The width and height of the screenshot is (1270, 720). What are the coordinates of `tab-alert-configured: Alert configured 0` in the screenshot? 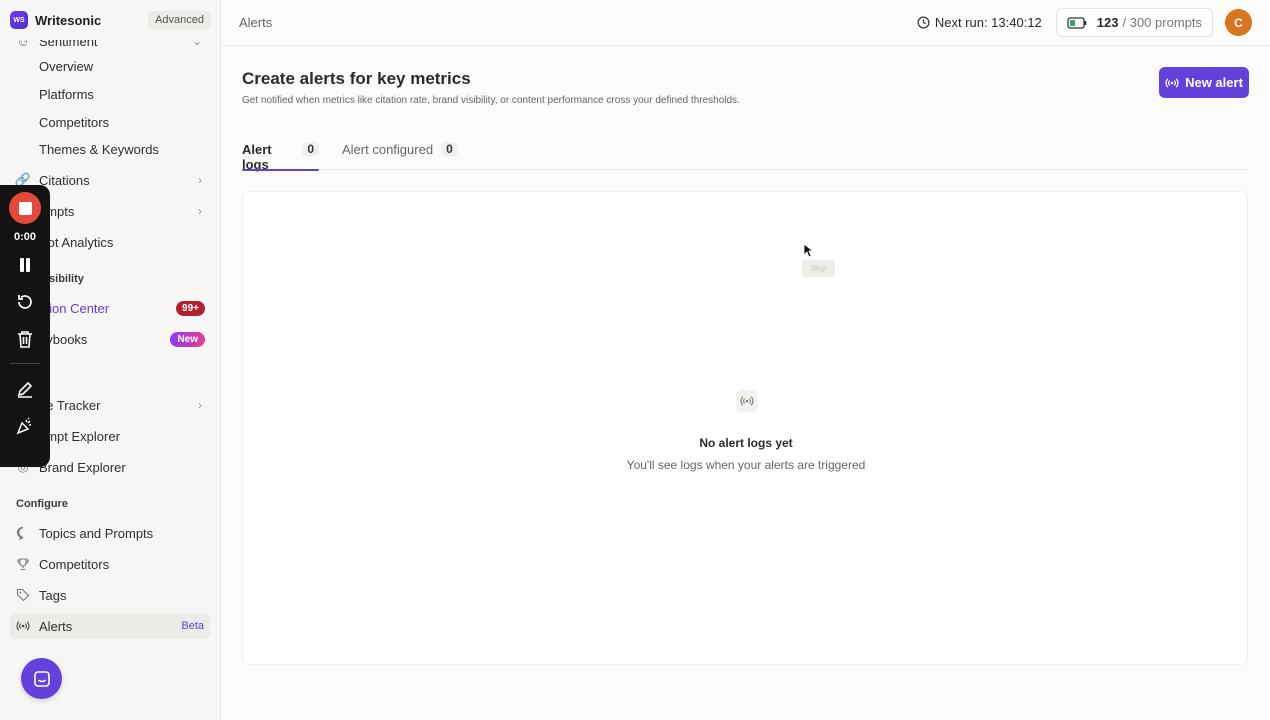 It's located at (400, 154).